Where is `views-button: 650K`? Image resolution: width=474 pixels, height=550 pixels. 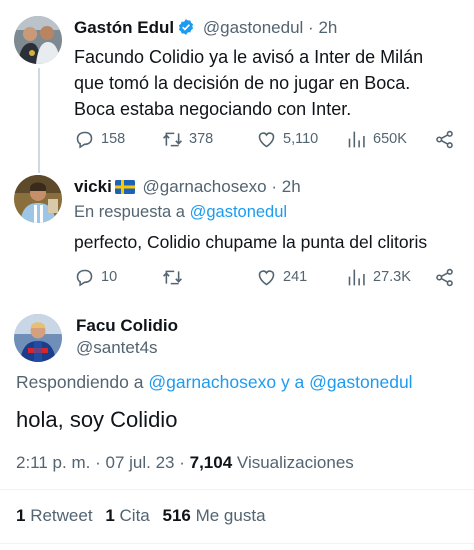
views-button: 650K is located at coordinates (376, 139).